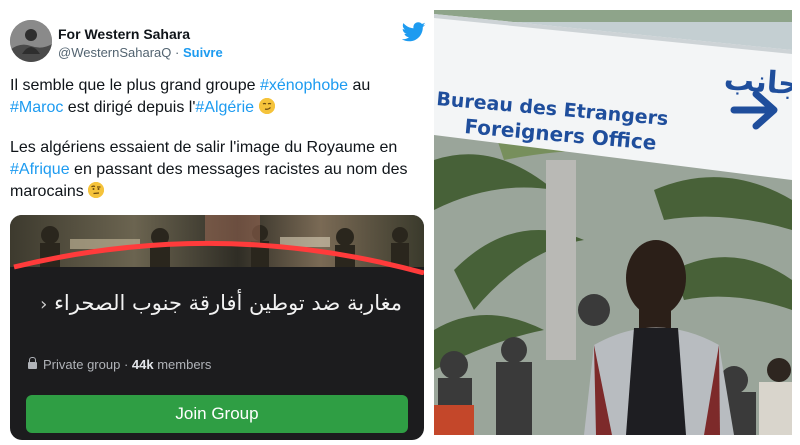  I want to click on chevron-icon: ‹, so click(44, 304).